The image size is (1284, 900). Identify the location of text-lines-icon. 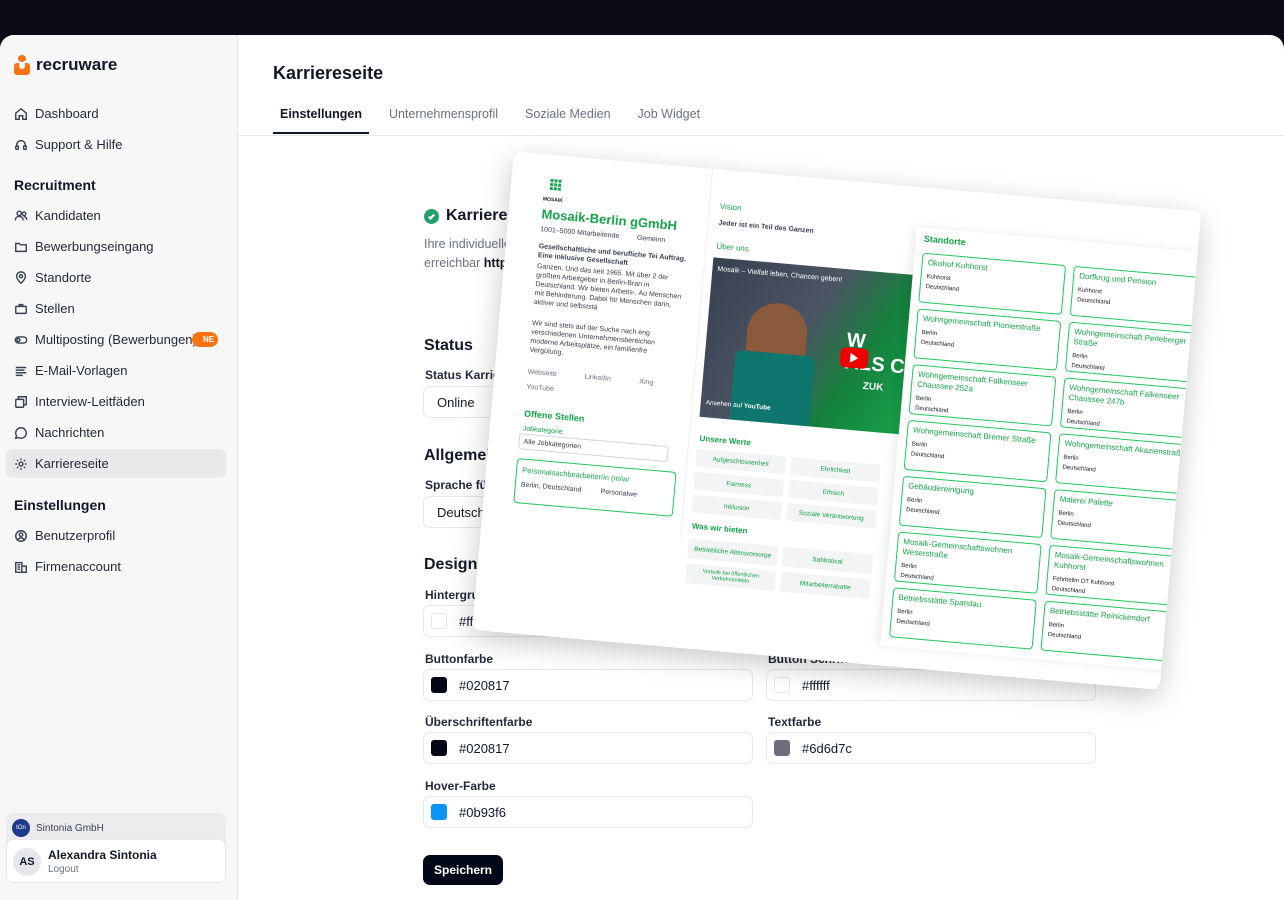
(21, 371).